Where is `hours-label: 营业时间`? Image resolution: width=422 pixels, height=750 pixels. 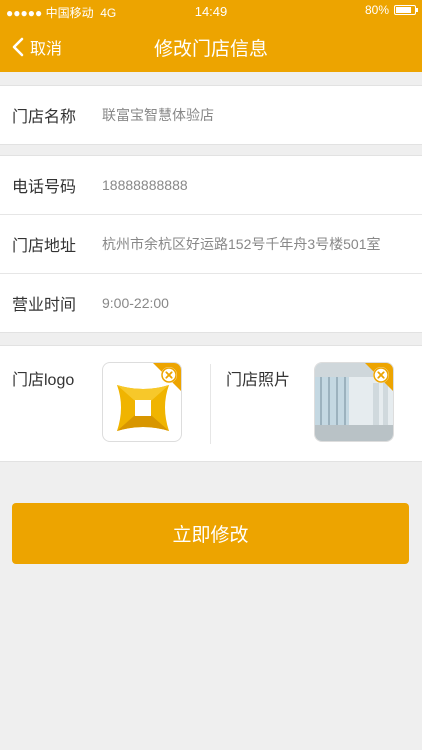
hours-label: 营业时间 is located at coordinates (44, 305).